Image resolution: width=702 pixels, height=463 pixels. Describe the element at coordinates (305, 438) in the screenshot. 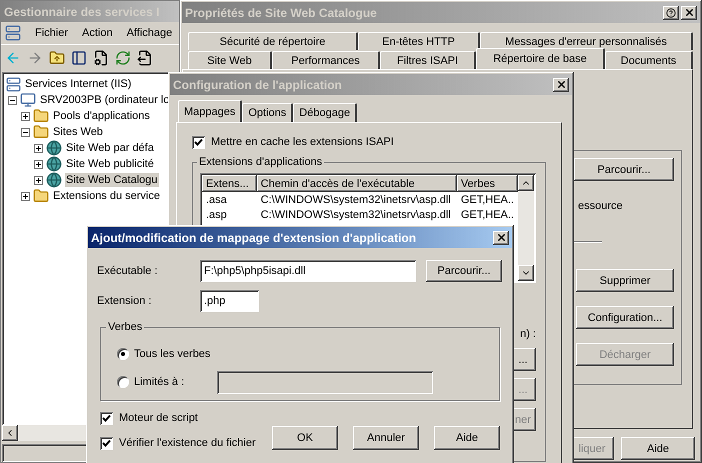

I see `button: OK` at that location.